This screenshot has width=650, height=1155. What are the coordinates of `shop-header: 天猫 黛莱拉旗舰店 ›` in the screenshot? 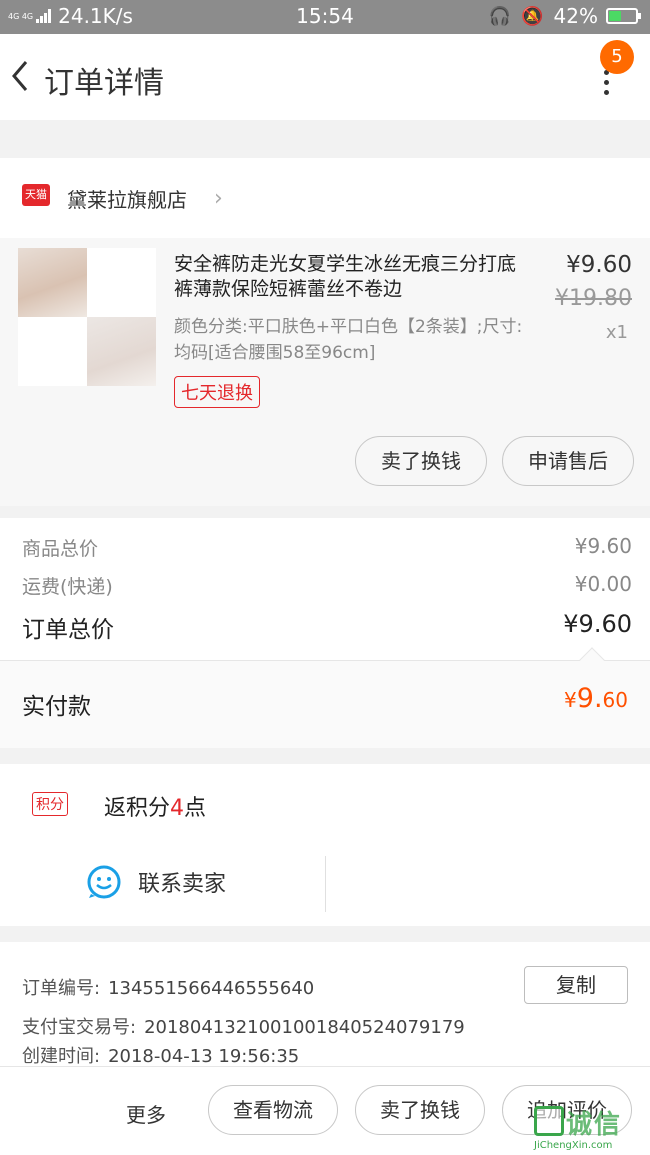 It's located at (325, 198).